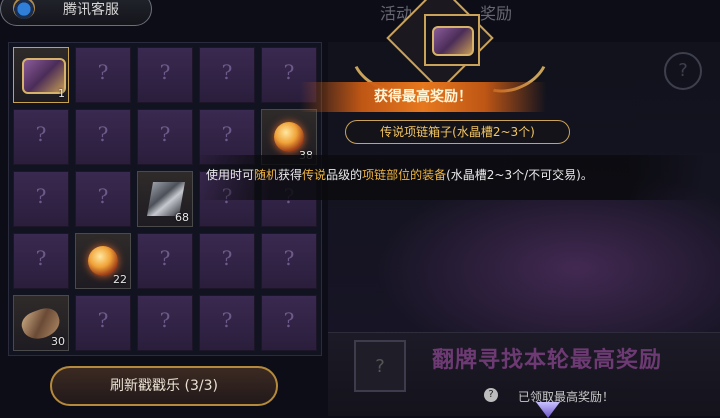 The width and height of the screenshot is (720, 418). What do you see at coordinates (491, 395) in the screenshot?
I see `claimed-question-icon: ?` at bounding box center [491, 395].